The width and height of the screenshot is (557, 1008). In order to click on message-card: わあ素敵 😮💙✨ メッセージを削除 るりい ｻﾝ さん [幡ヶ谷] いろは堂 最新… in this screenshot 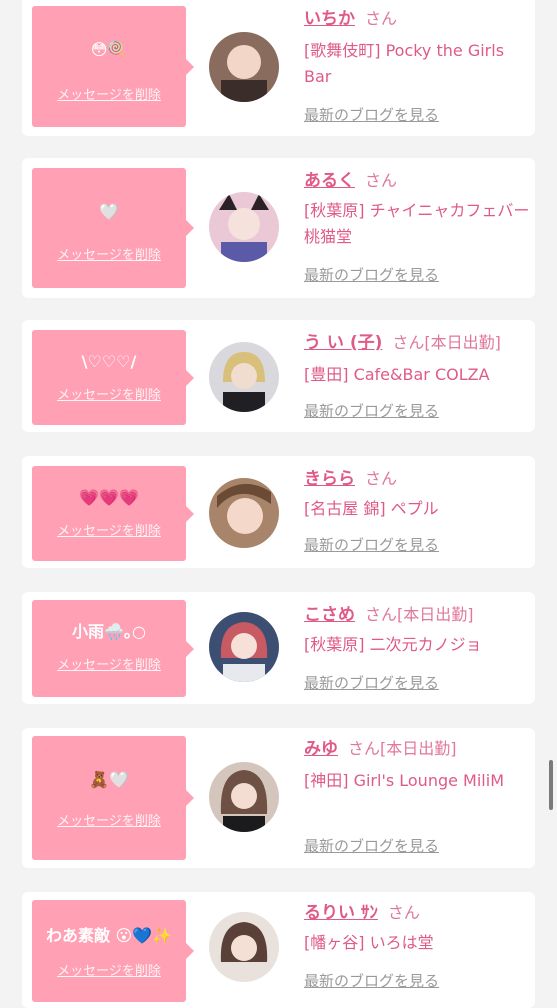, I will do `click(278, 950)`.